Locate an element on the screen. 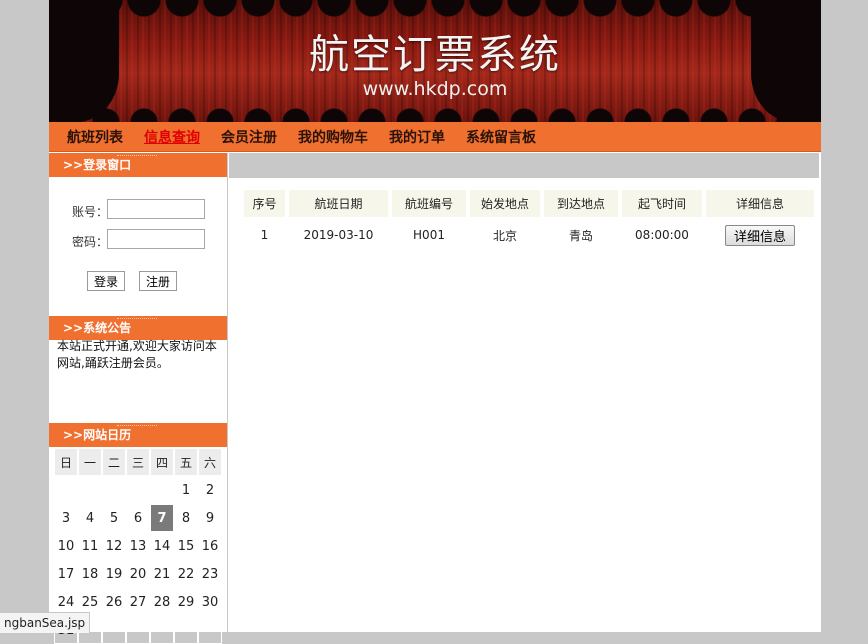 This screenshot has height=644, width=868. cell-time: 08:00:00 is located at coordinates (662, 235).